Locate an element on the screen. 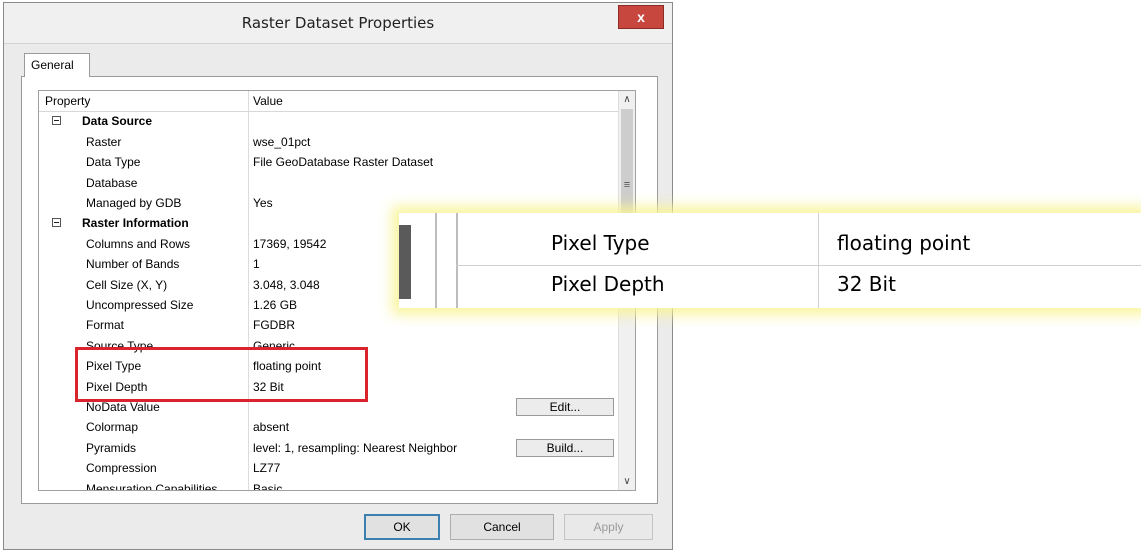 The height and width of the screenshot is (554, 1141). tab-general: General is located at coordinates (57, 65).